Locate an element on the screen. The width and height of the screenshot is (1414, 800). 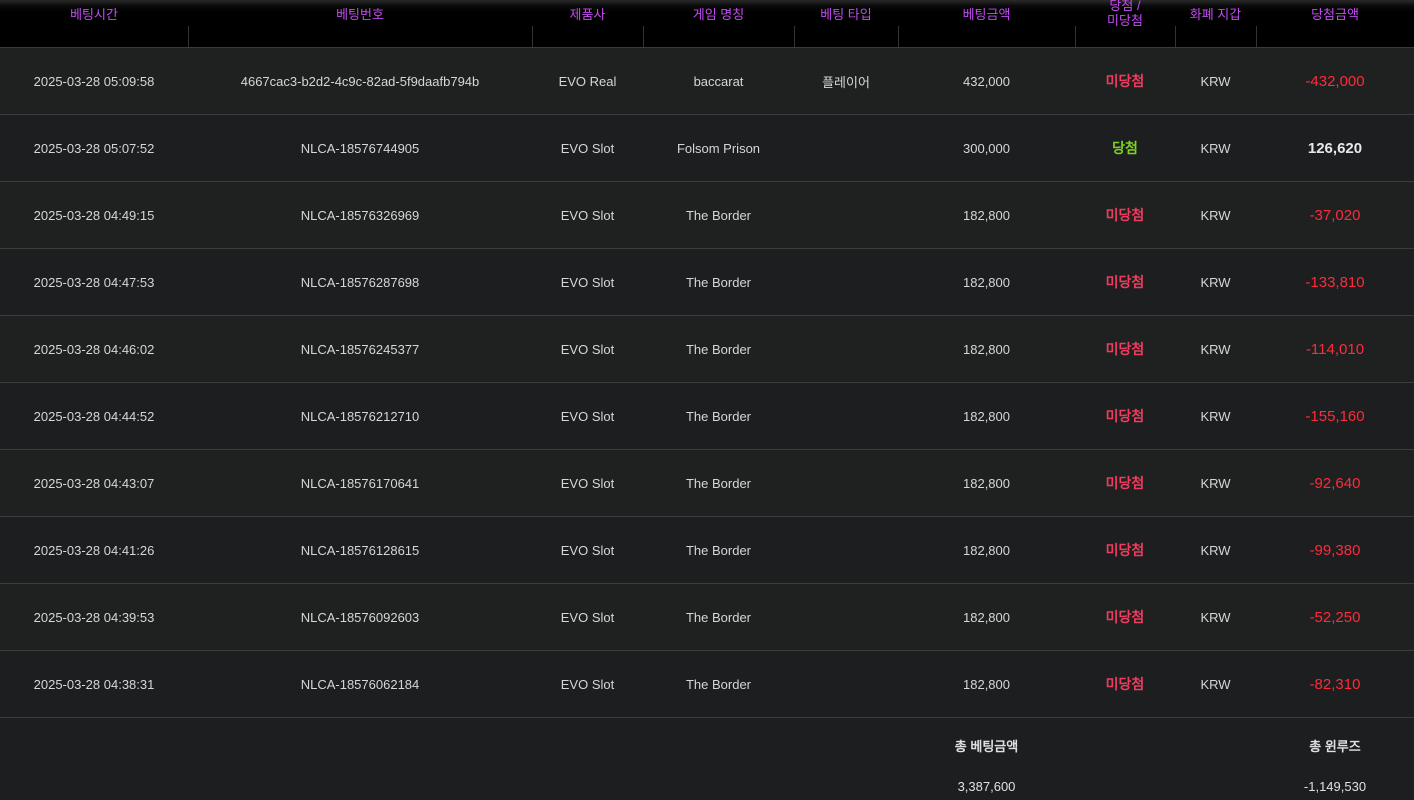
cell-win-amount: -99,380 is located at coordinates (1335, 550).